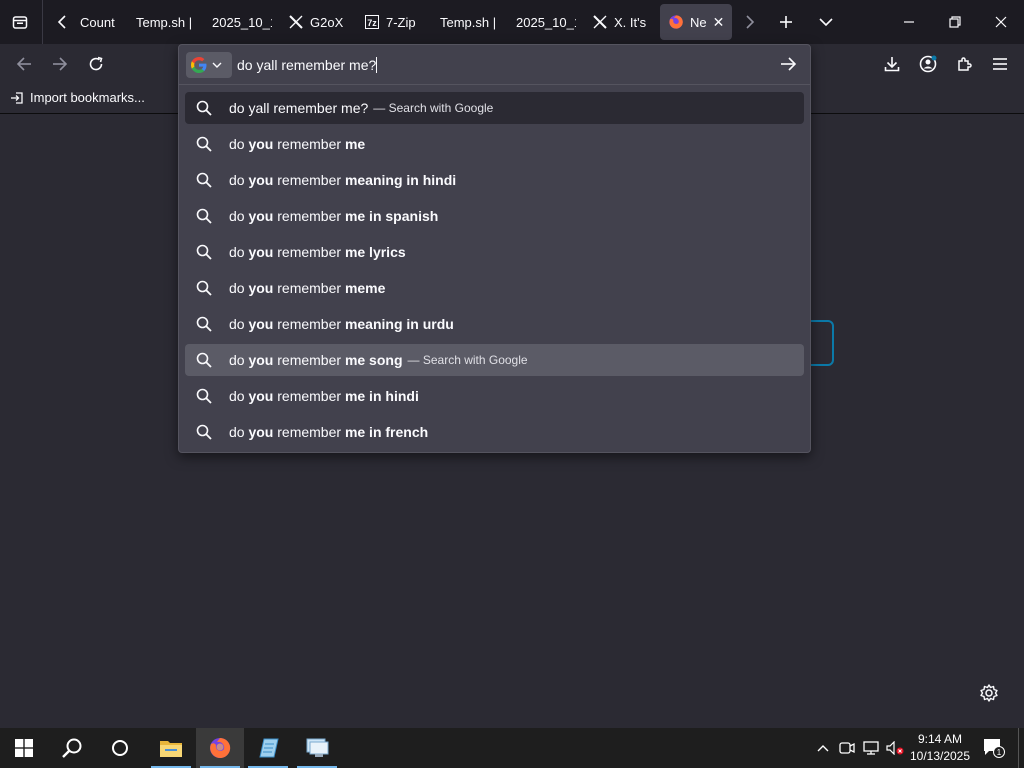 The width and height of the screenshot is (1024, 768). What do you see at coordinates (1018, 748) in the screenshot?
I see `show-desktop-button` at bounding box center [1018, 748].